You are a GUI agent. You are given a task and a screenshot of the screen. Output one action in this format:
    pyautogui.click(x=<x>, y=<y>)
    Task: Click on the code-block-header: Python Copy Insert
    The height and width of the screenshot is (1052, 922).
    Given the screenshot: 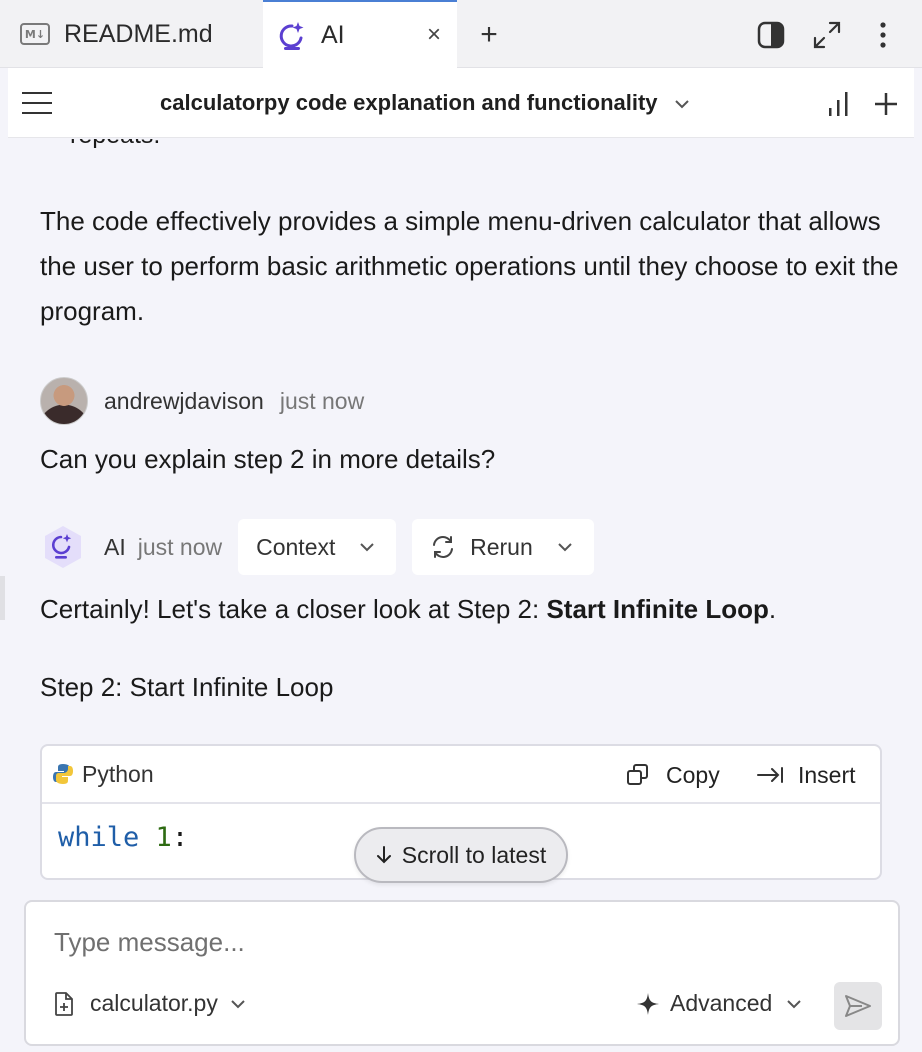 What is the action you would take?
    pyautogui.click(x=461, y=775)
    